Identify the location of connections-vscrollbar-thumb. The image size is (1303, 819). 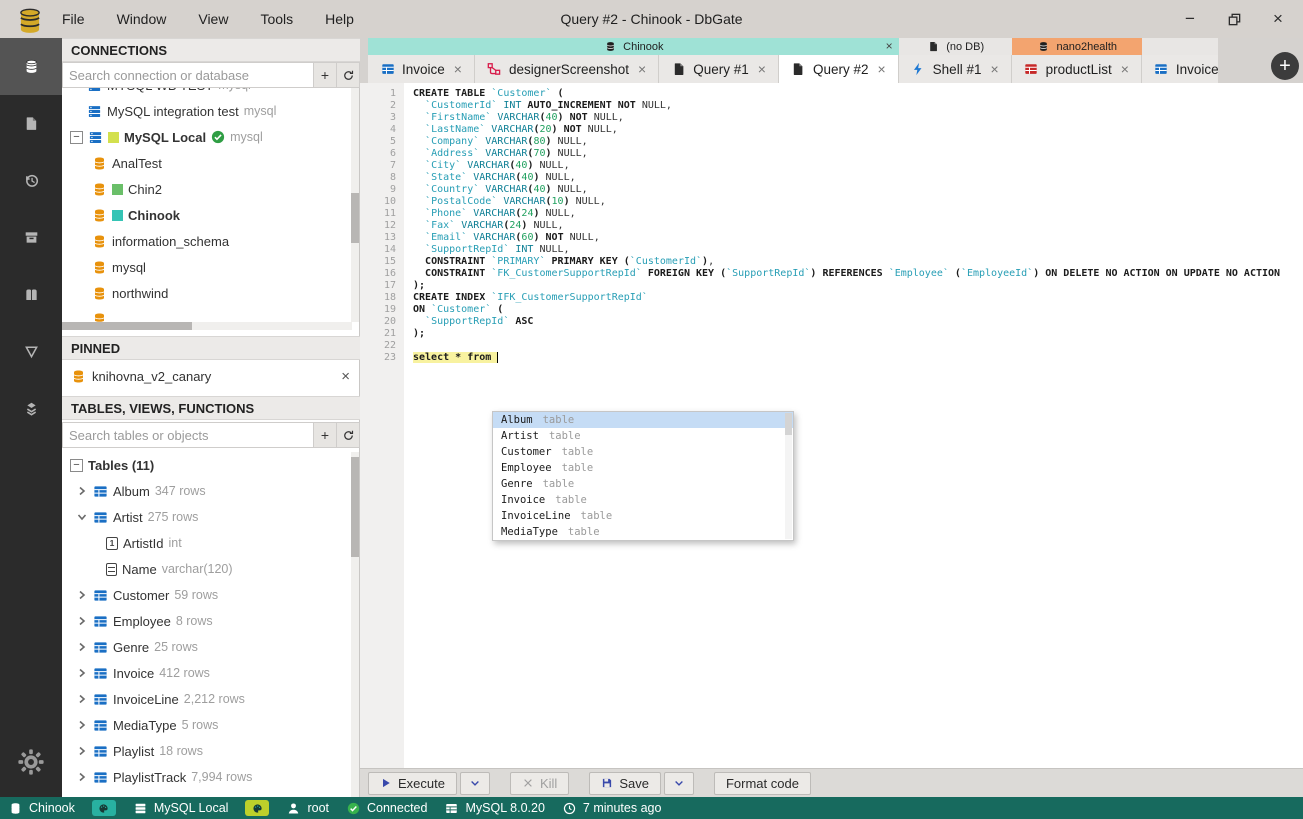
(355, 218).